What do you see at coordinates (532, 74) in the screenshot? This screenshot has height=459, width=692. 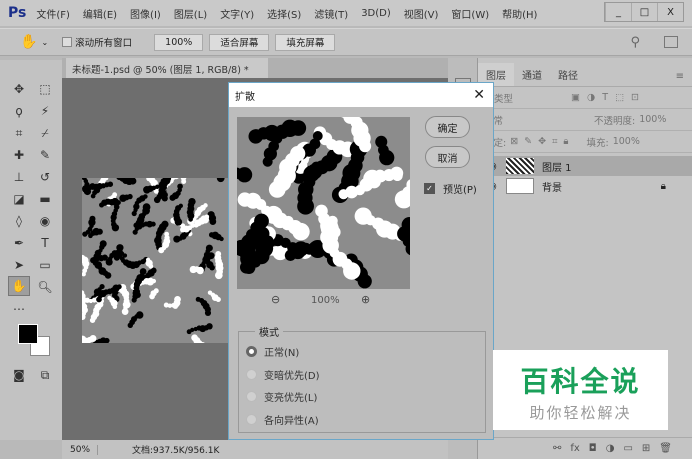 I see `tab-channels: 通道` at bounding box center [532, 74].